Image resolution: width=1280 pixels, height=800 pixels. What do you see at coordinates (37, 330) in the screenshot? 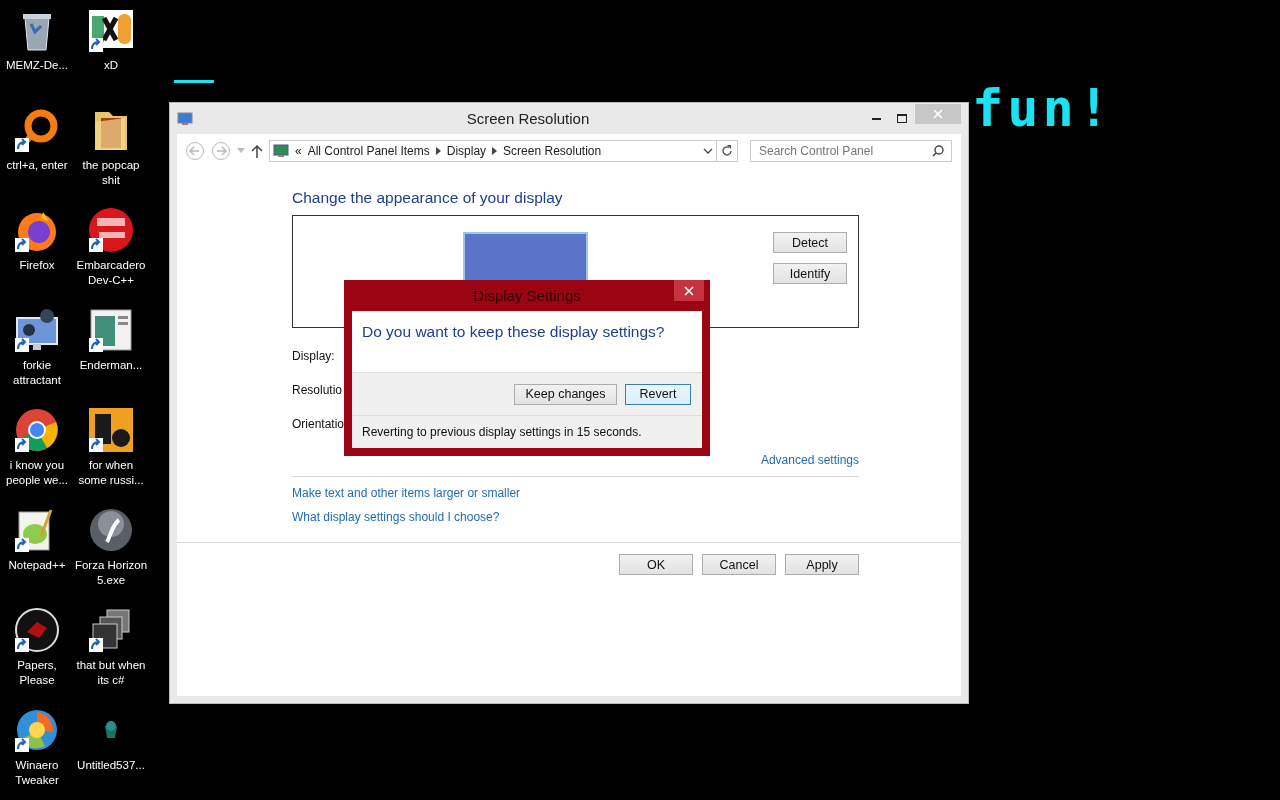
I see `monitor-gear-icon` at bounding box center [37, 330].